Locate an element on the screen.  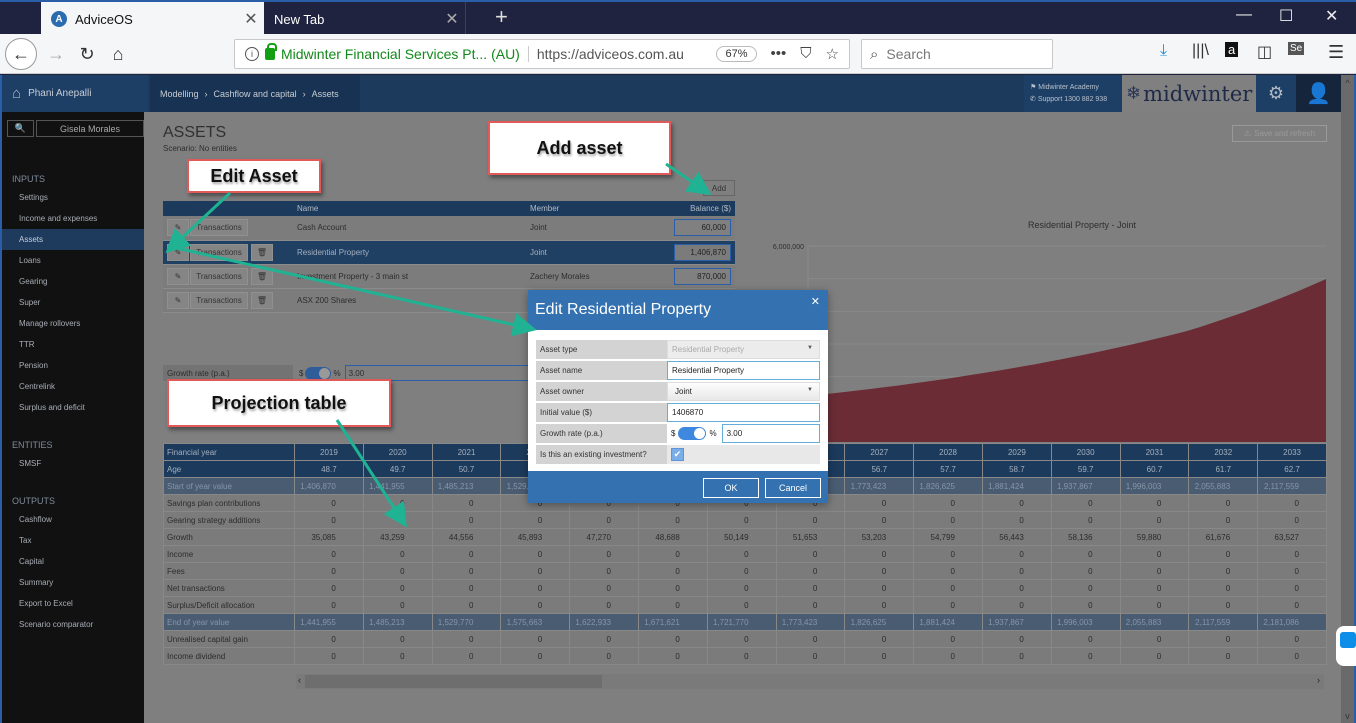
balance-input: 1,406,870 is located at coordinates (702, 252).